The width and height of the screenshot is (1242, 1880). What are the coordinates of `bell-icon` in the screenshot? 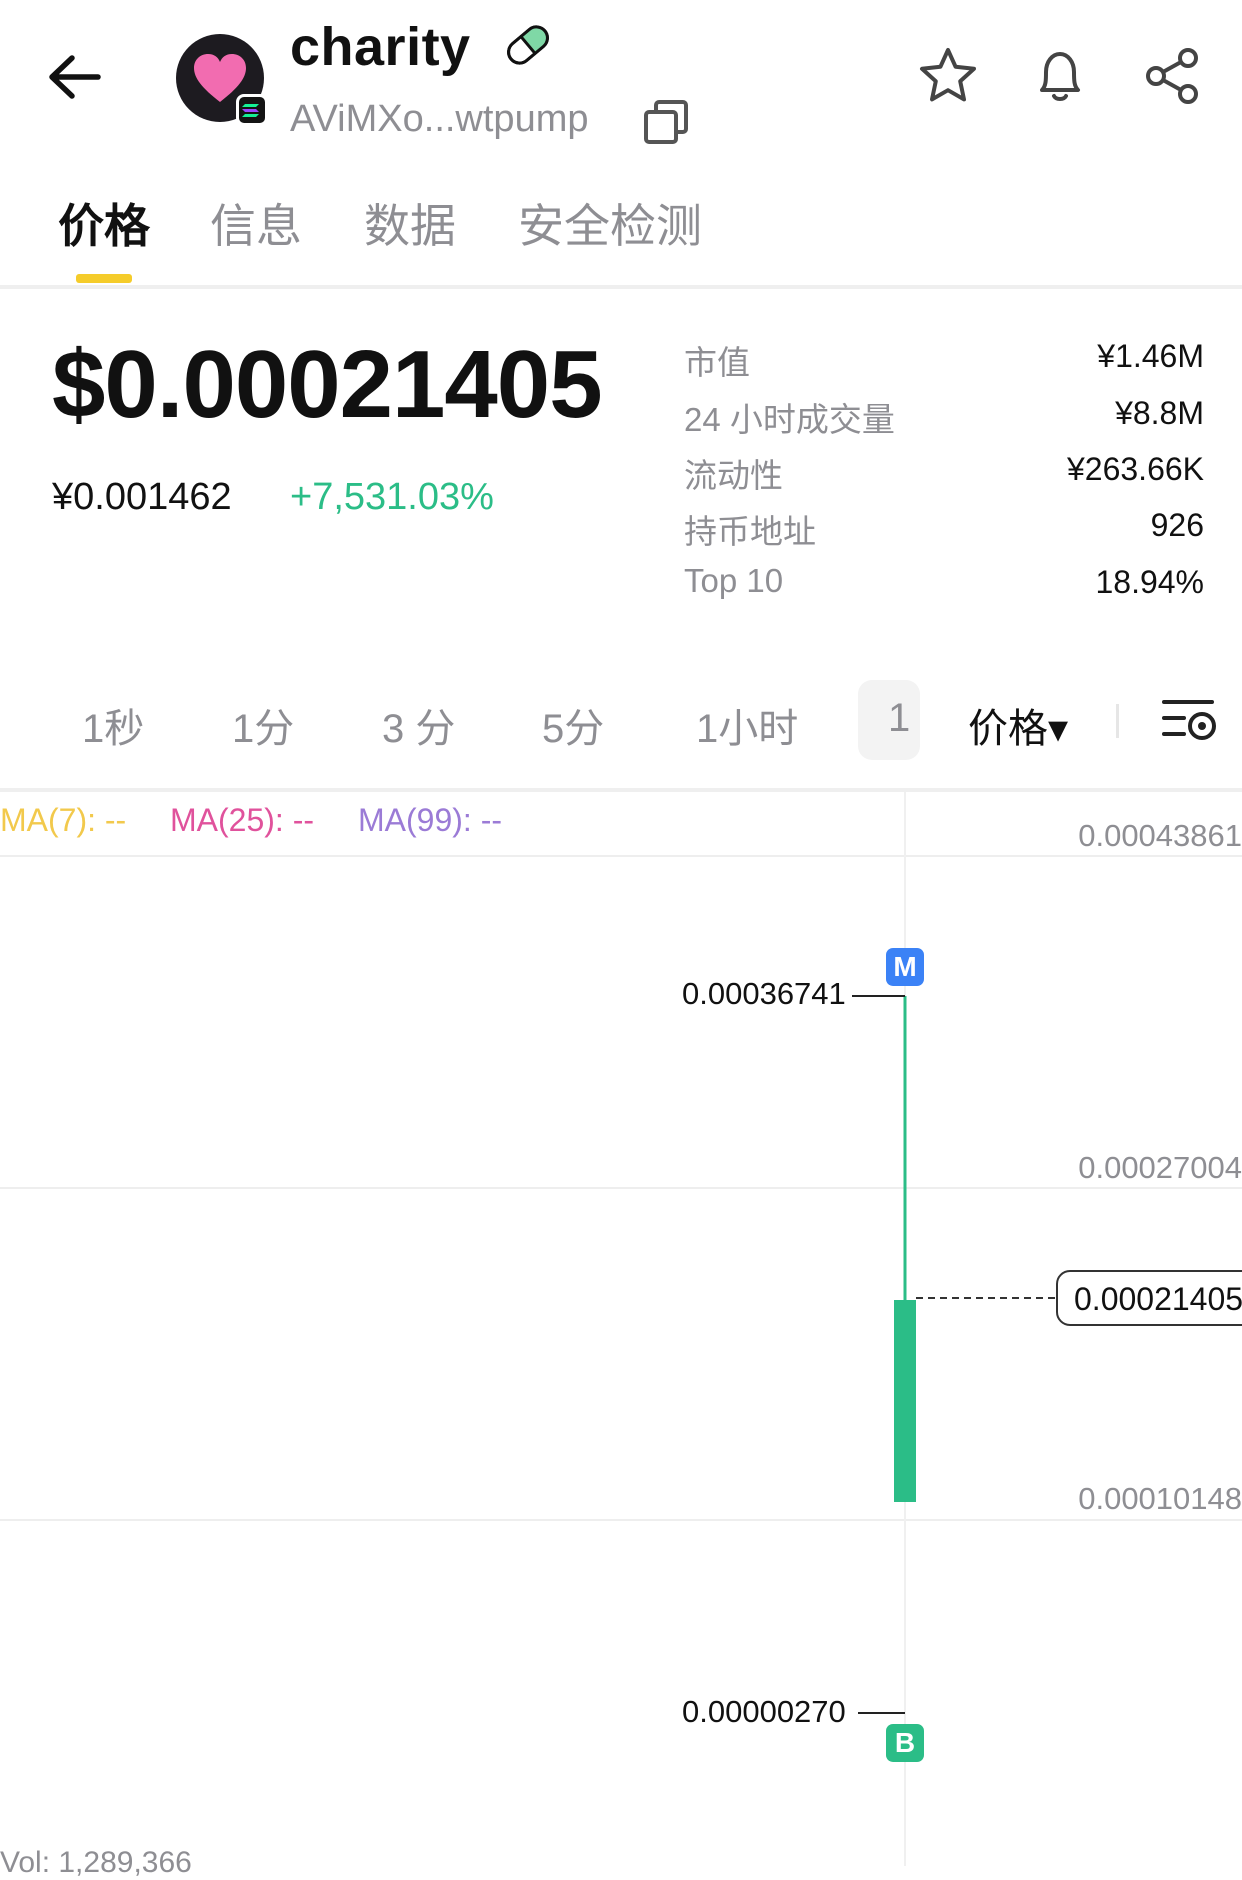 It's located at (1060, 76).